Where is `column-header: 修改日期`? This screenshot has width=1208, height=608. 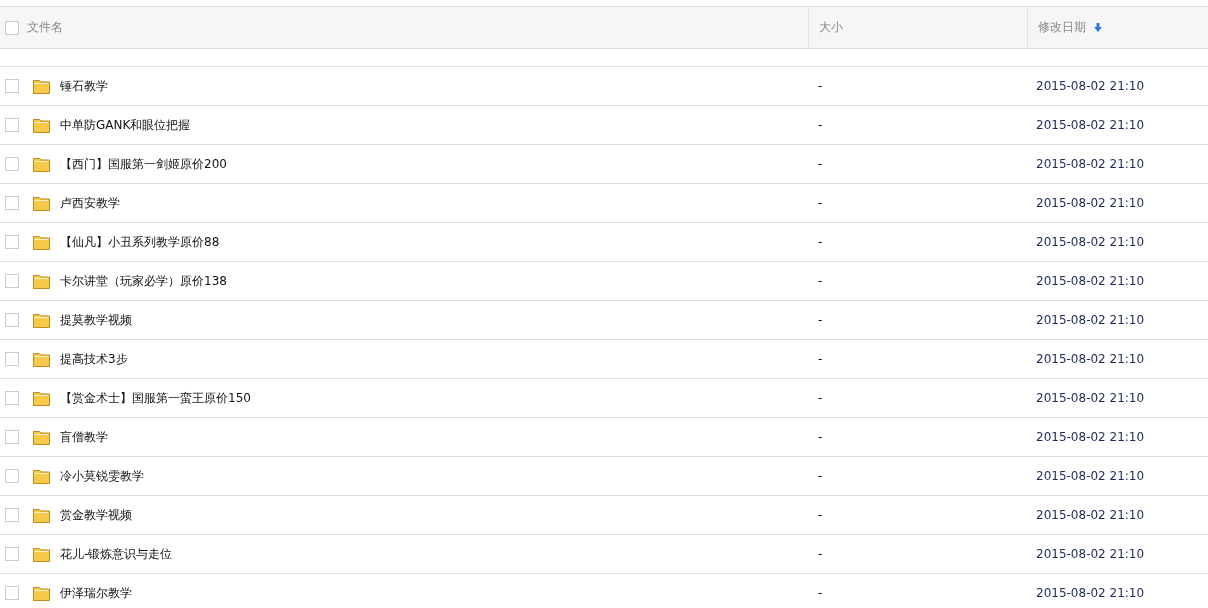 column-header: 修改日期 is located at coordinates (1062, 27).